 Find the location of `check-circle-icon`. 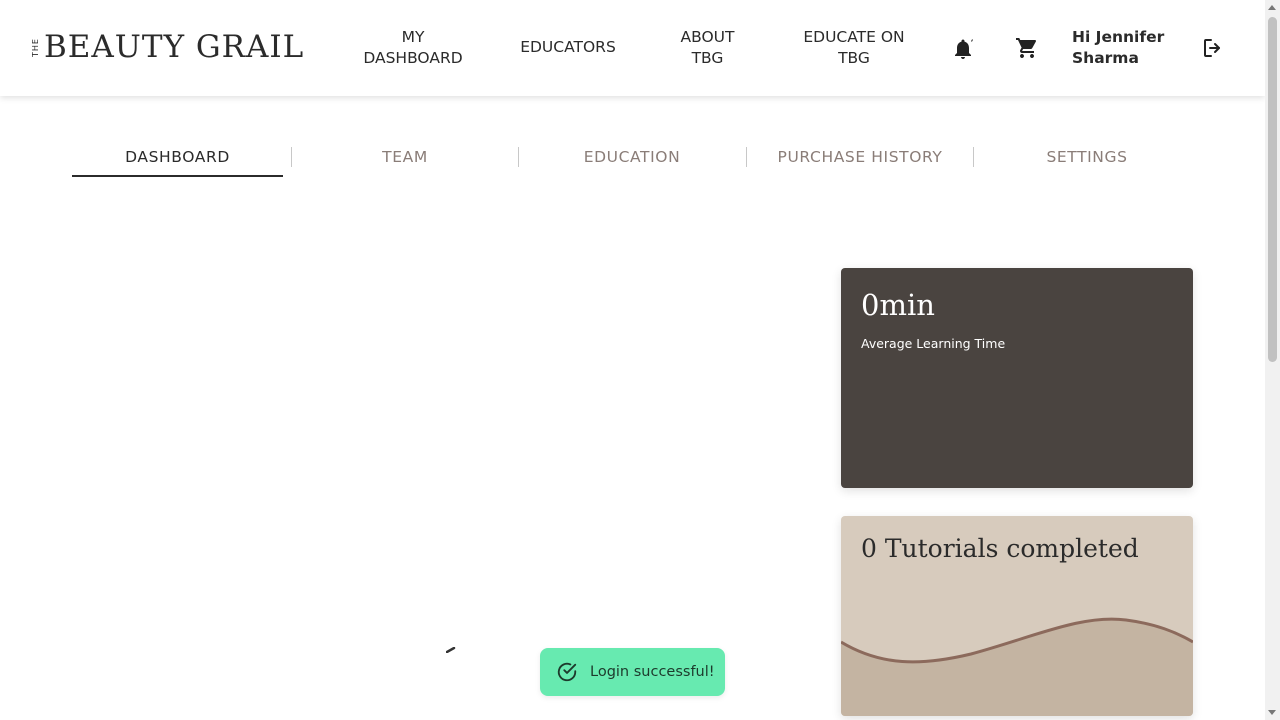

check-circle-icon is located at coordinates (567, 672).